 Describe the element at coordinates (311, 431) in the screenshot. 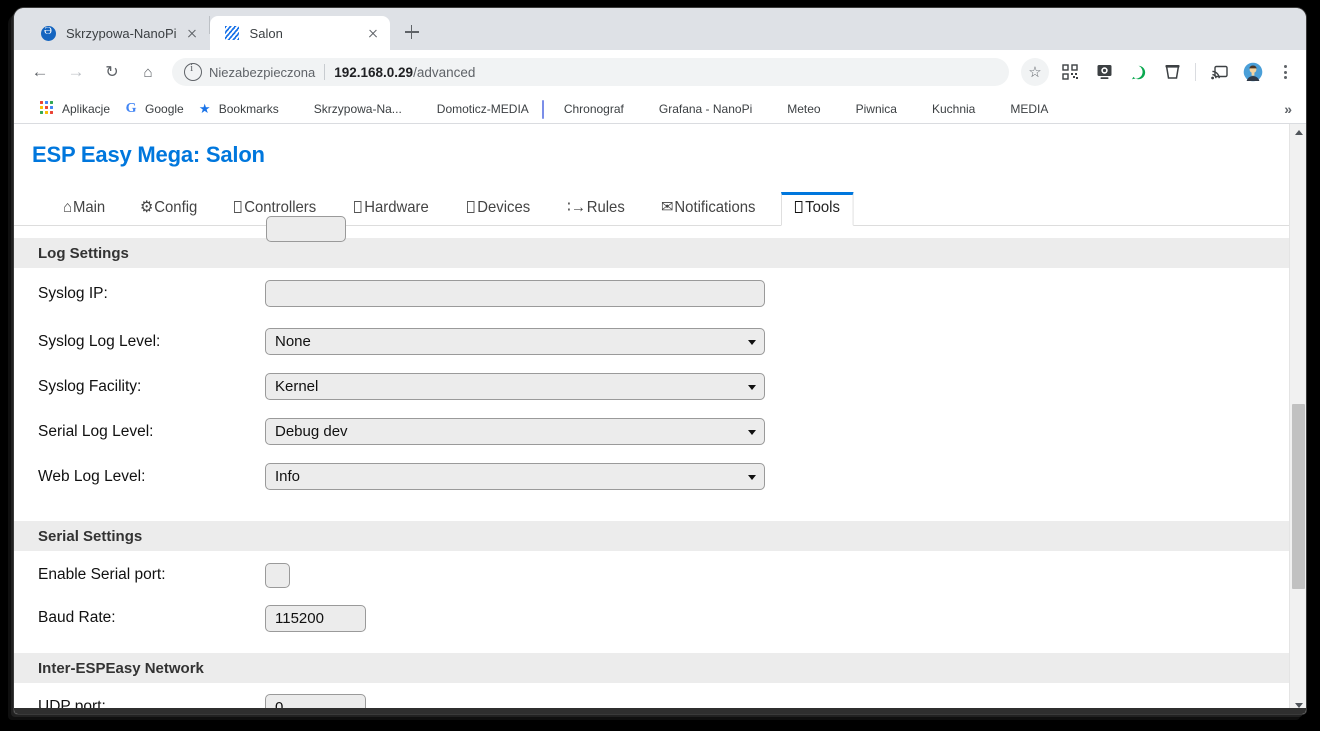

I see `select-value: Debug dev` at that location.